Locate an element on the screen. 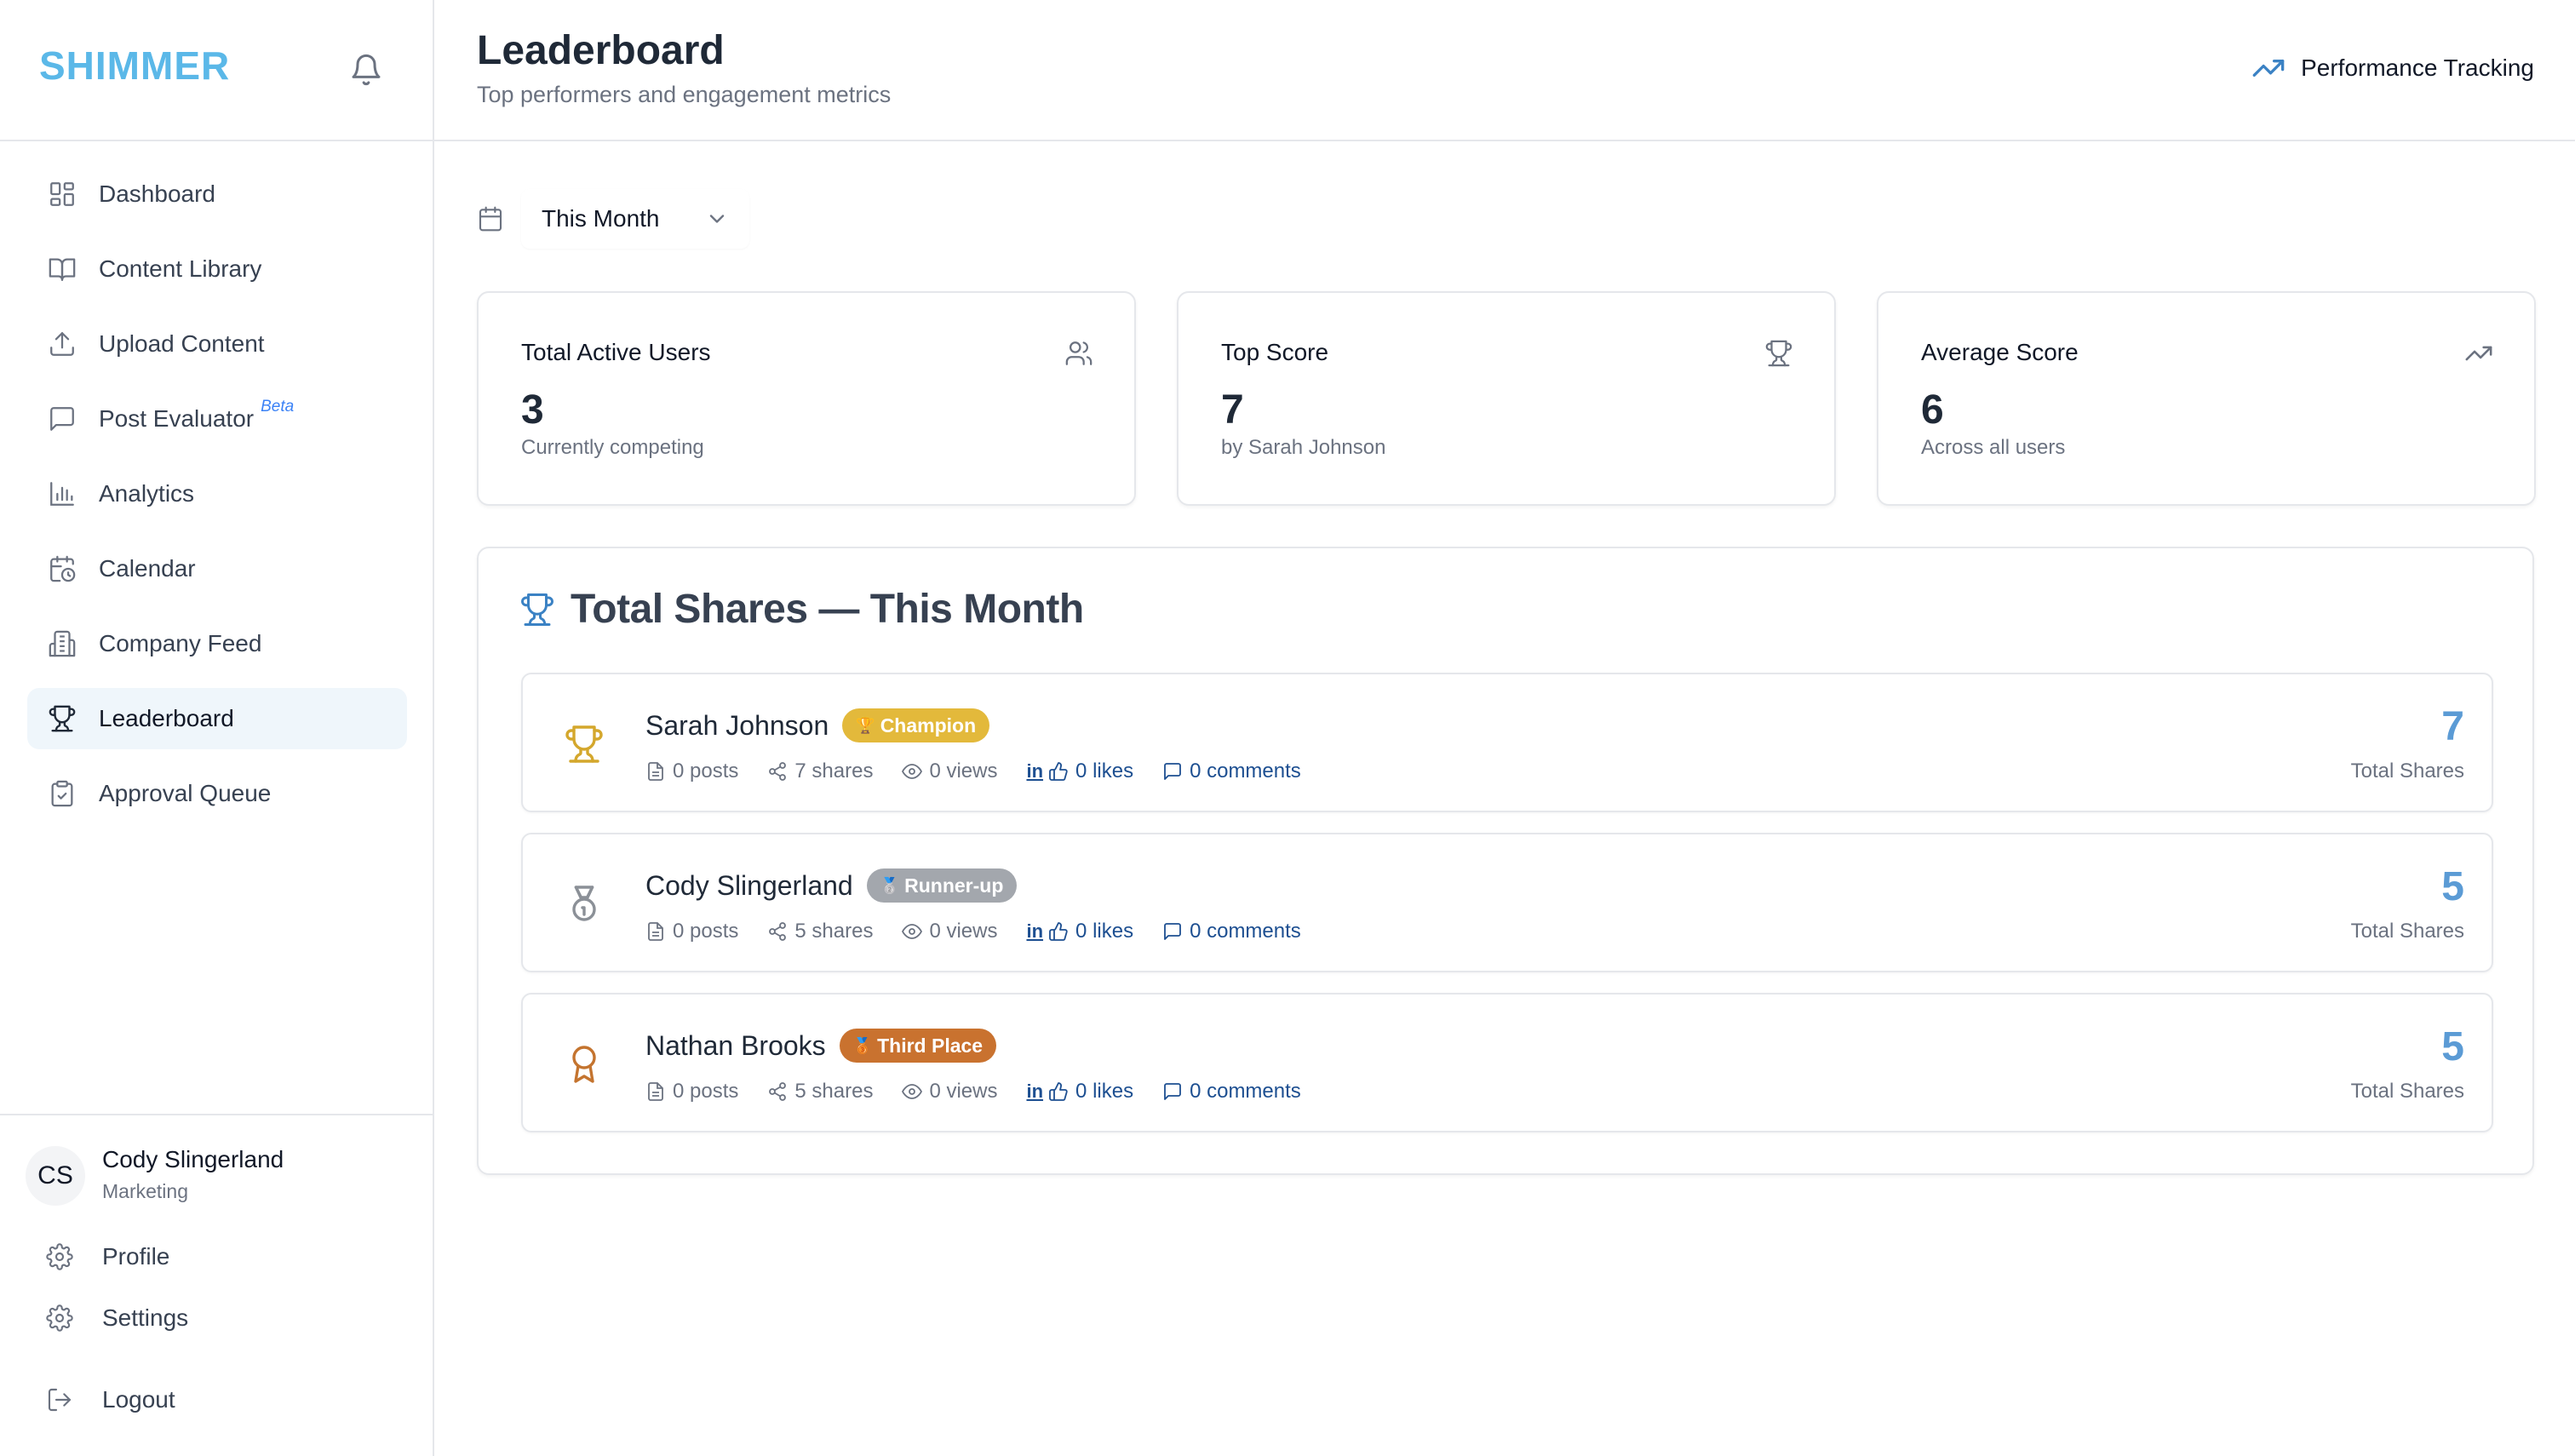 The image size is (2575, 1456). dashboard-icon is located at coordinates (62, 194).